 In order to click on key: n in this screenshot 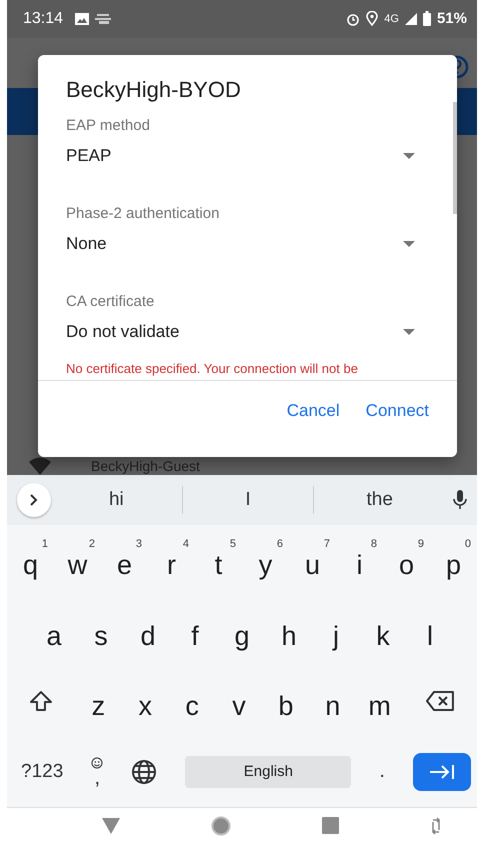, I will do `click(332, 701)`.